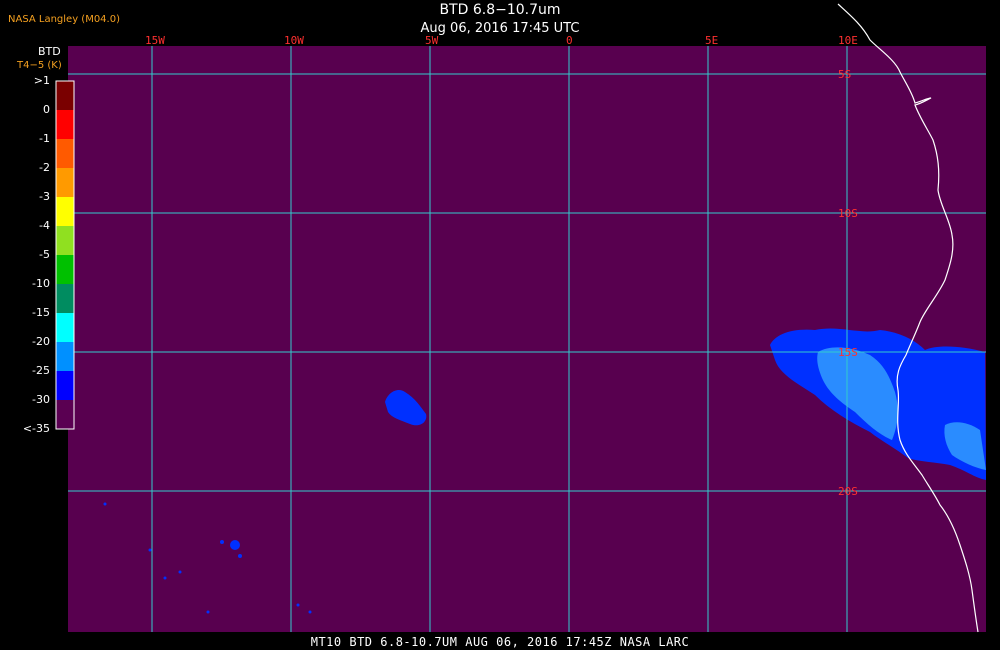  I want to click on legend-label: -3, so click(44, 196).